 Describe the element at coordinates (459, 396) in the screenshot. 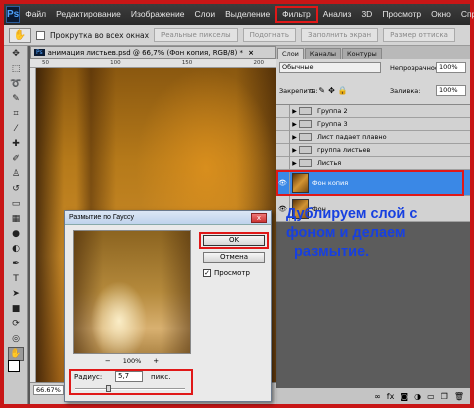

I see `trash-icon: 🗑` at that location.